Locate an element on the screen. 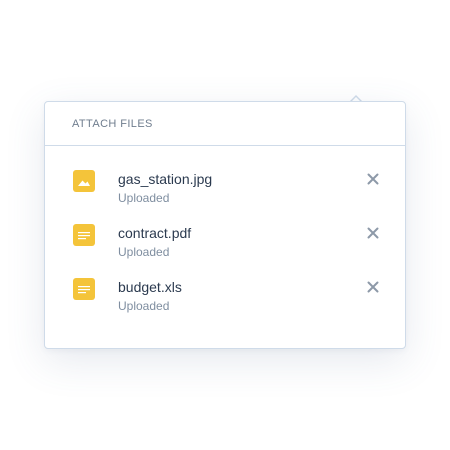 Image resolution: width=450 pixels, height=450 pixels. file-item: contract.pdf Uploaded is located at coordinates (225, 244).